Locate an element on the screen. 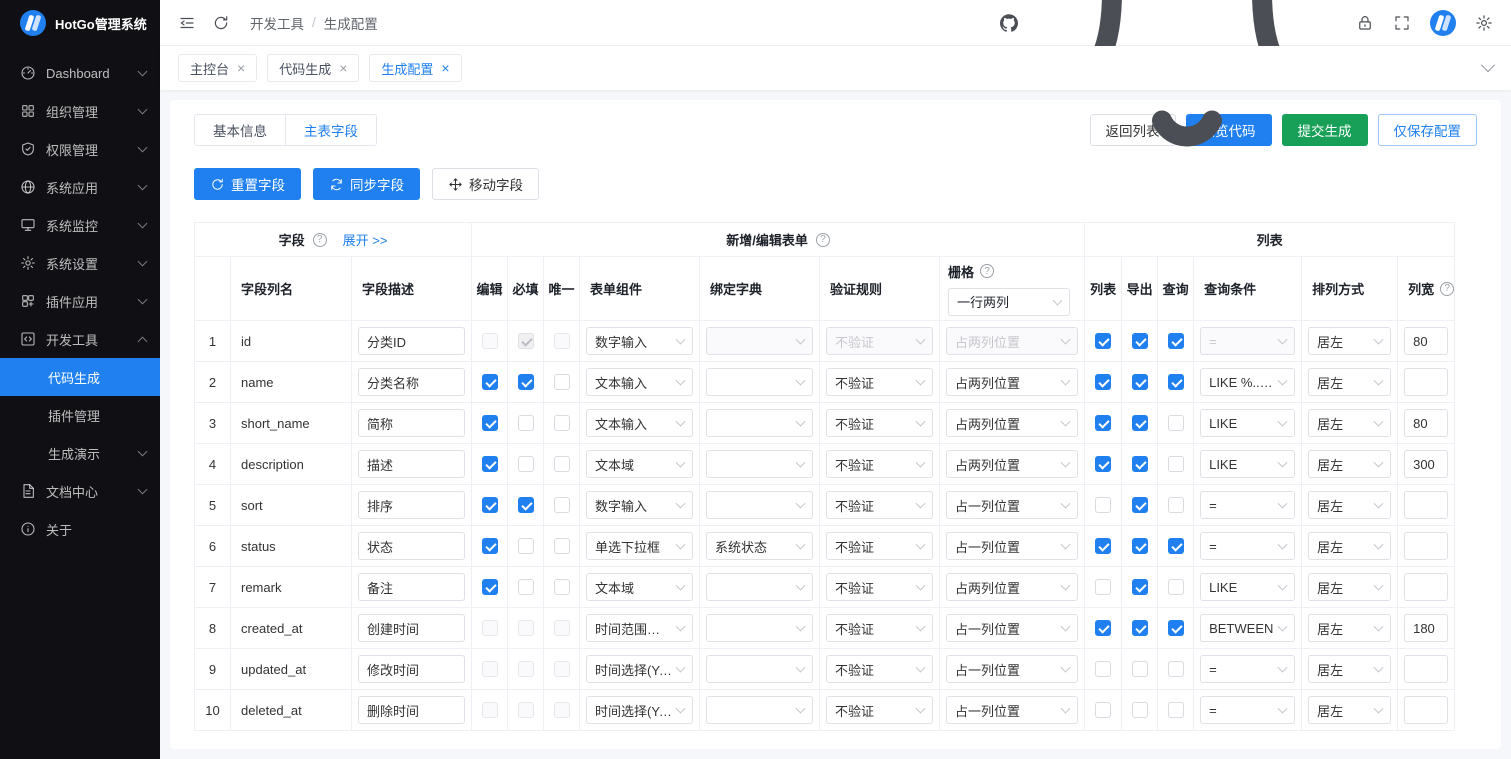 The height and width of the screenshot is (759, 1511). query-cond-select: BETWEEN is located at coordinates (1248, 628).